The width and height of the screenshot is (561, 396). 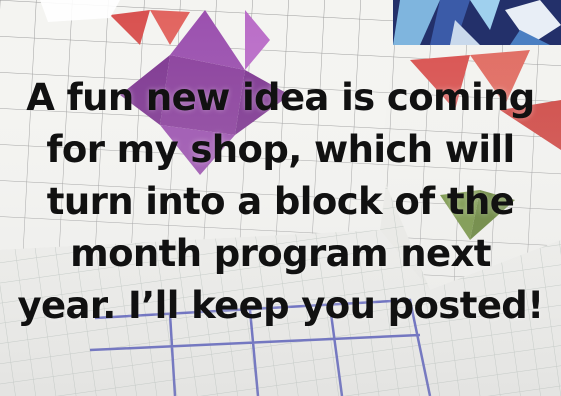 What do you see at coordinates (280, 149) in the screenshot?
I see `caption-line-2: for my shop, which will` at bounding box center [280, 149].